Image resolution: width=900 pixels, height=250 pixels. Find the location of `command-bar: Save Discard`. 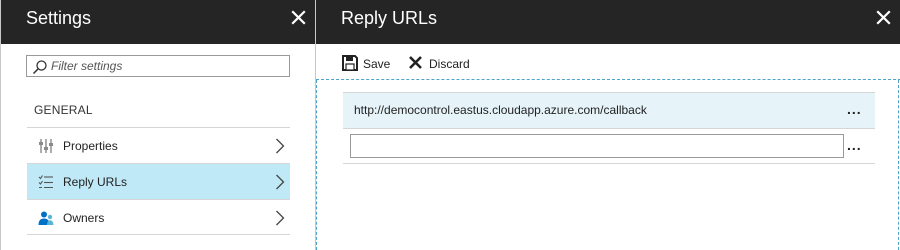

command-bar: Save Discard is located at coordinates (608, 62).